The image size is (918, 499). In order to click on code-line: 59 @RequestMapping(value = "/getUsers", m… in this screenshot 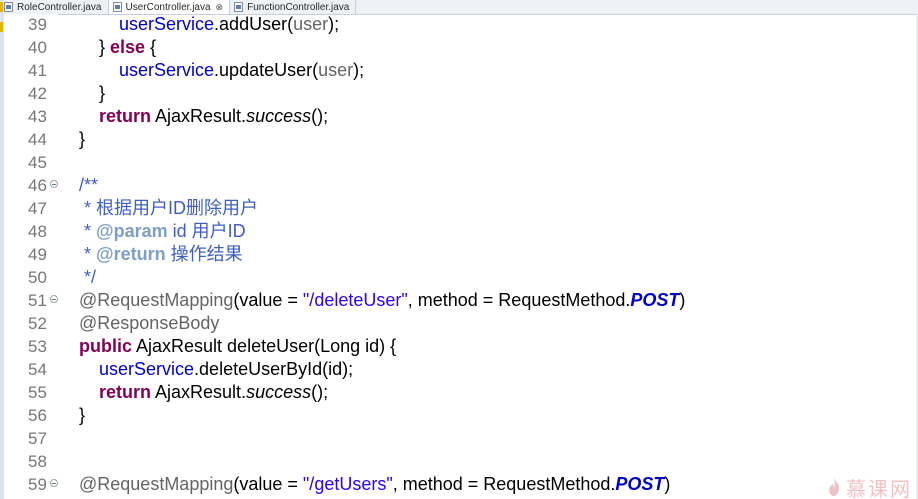, I will do `click(459, 484)`.